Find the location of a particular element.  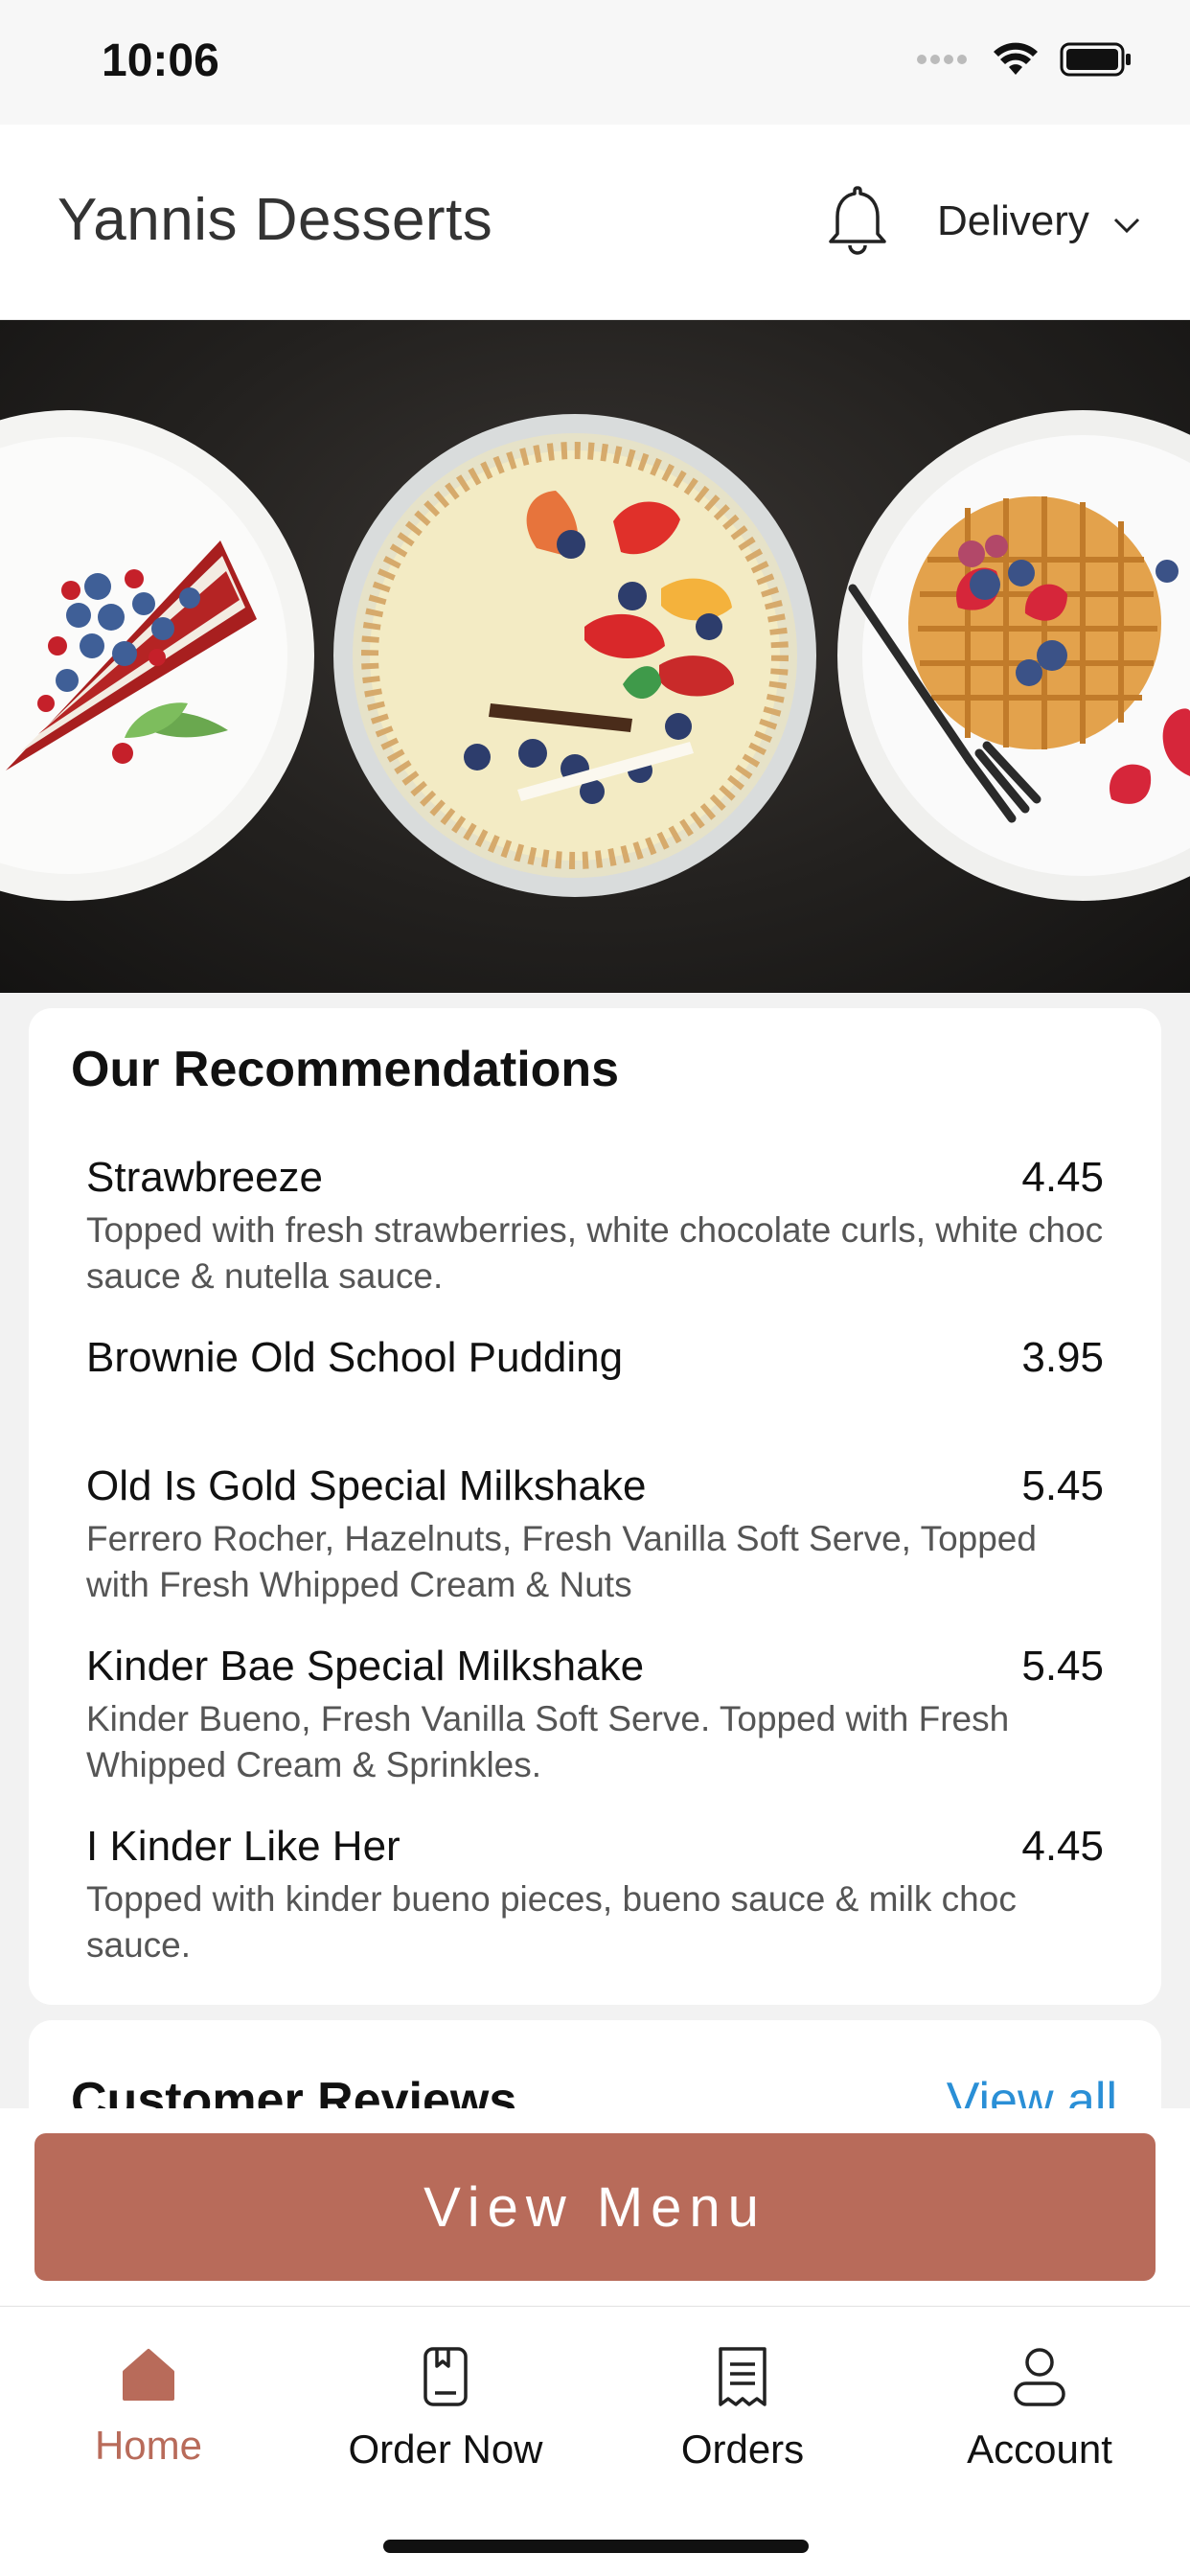

menu-item: Brownie Old School Pudding 3.95 is located at coordinates (595, 1358).